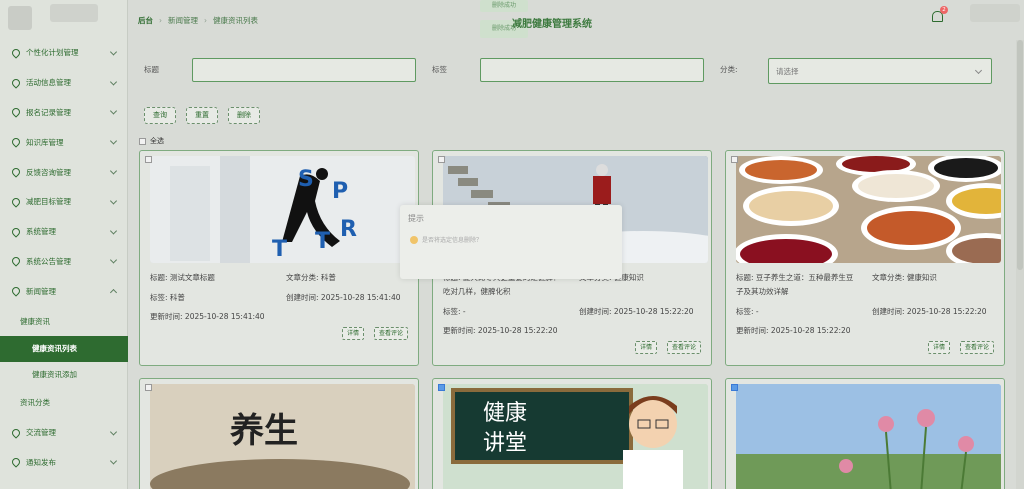 This screenshot has width=1024, height=489. Describe the element at coordinates (575, 436) in the screenshot. I see `article-image: 健康 讲堂` at that location.